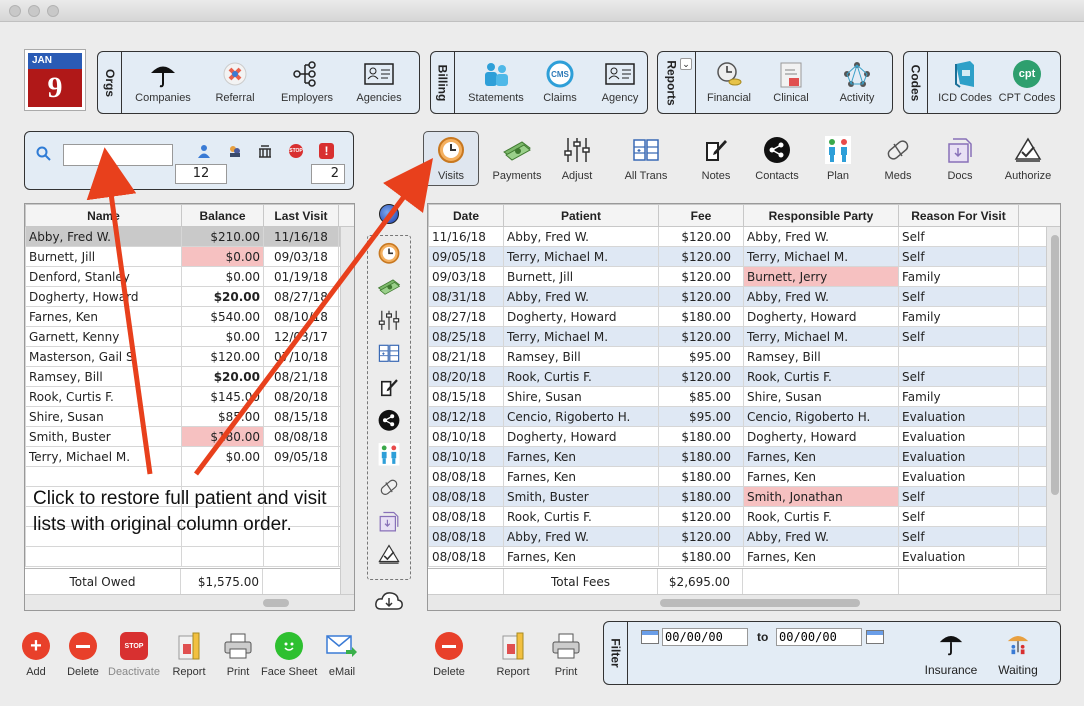  Describe the element at coordinates (326, 151) in the screenshot. I see `alert-filter-icon: !` at that location.